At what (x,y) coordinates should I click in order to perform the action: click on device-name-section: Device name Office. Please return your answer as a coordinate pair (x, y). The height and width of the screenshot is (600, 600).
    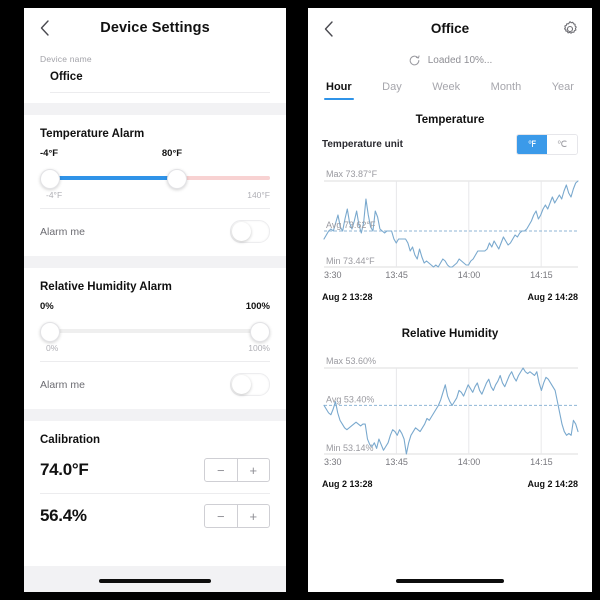
    Looking at the image, I should click on (155, 75).